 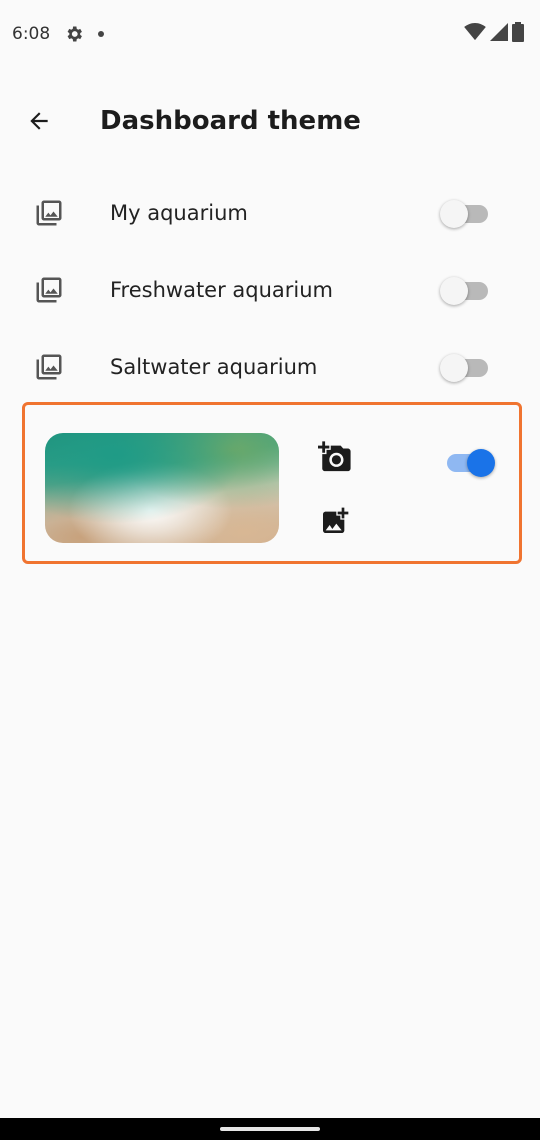 What do you see at coordinates (162, 488) in the screenshot?
I see `custom-theme-preview-image` at bounding box center [162, 488].